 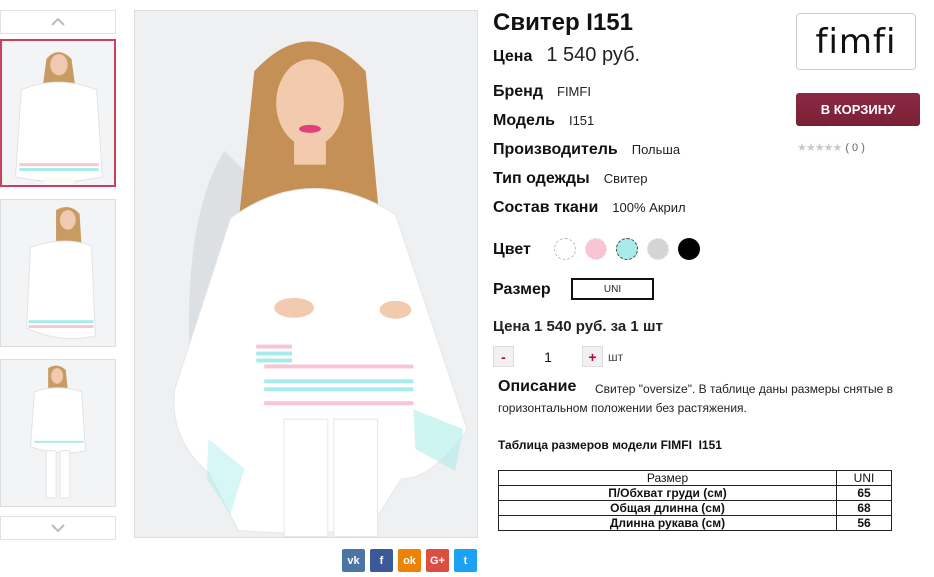 I want to click on attr-manufacturer: Производитель Польша, so click(x=586, y=150).